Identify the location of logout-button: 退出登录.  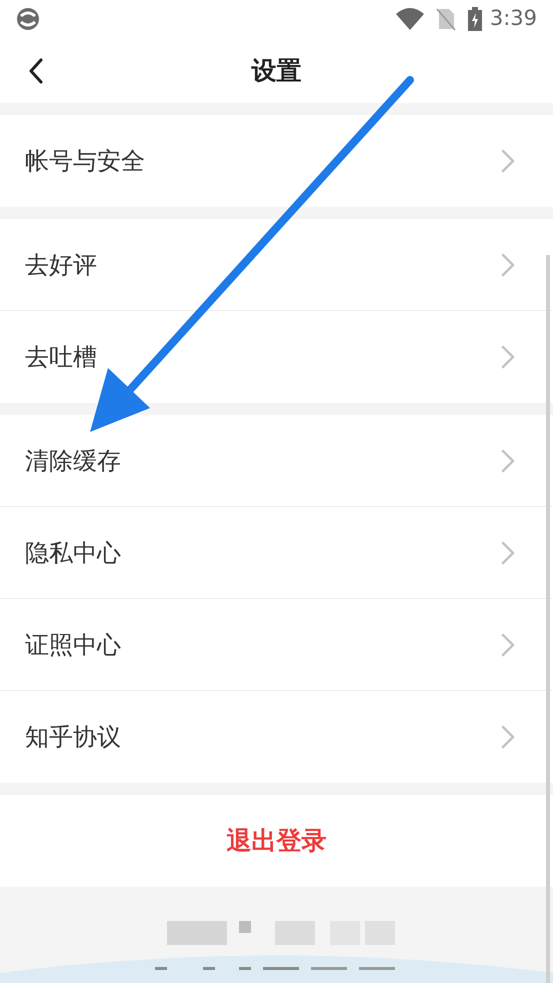
(276, 841).